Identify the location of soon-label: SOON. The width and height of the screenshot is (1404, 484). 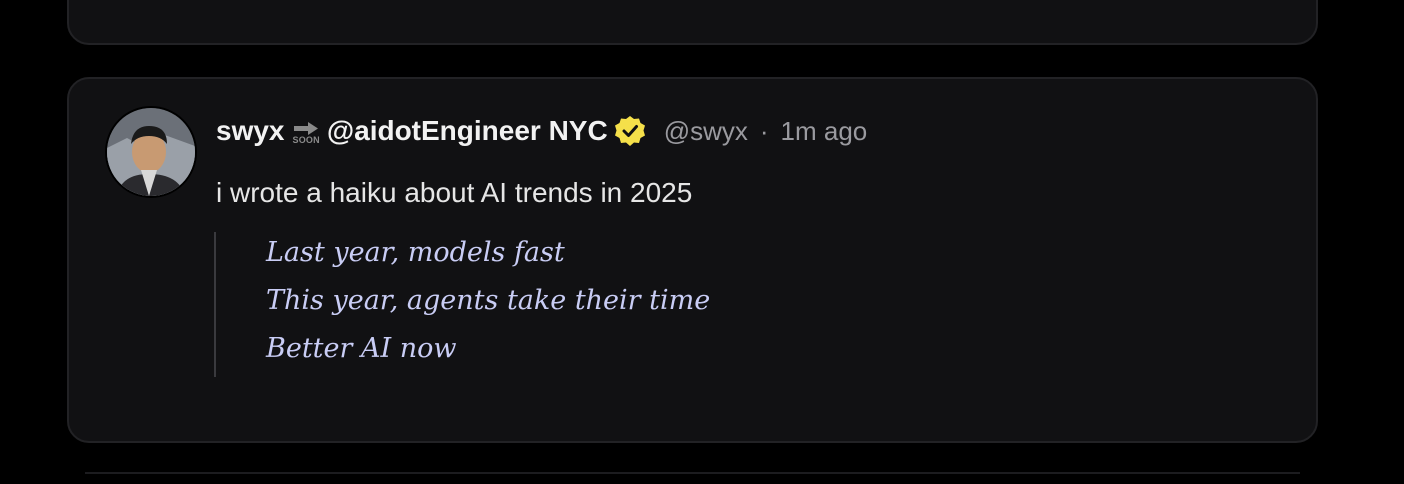
(306, 139).